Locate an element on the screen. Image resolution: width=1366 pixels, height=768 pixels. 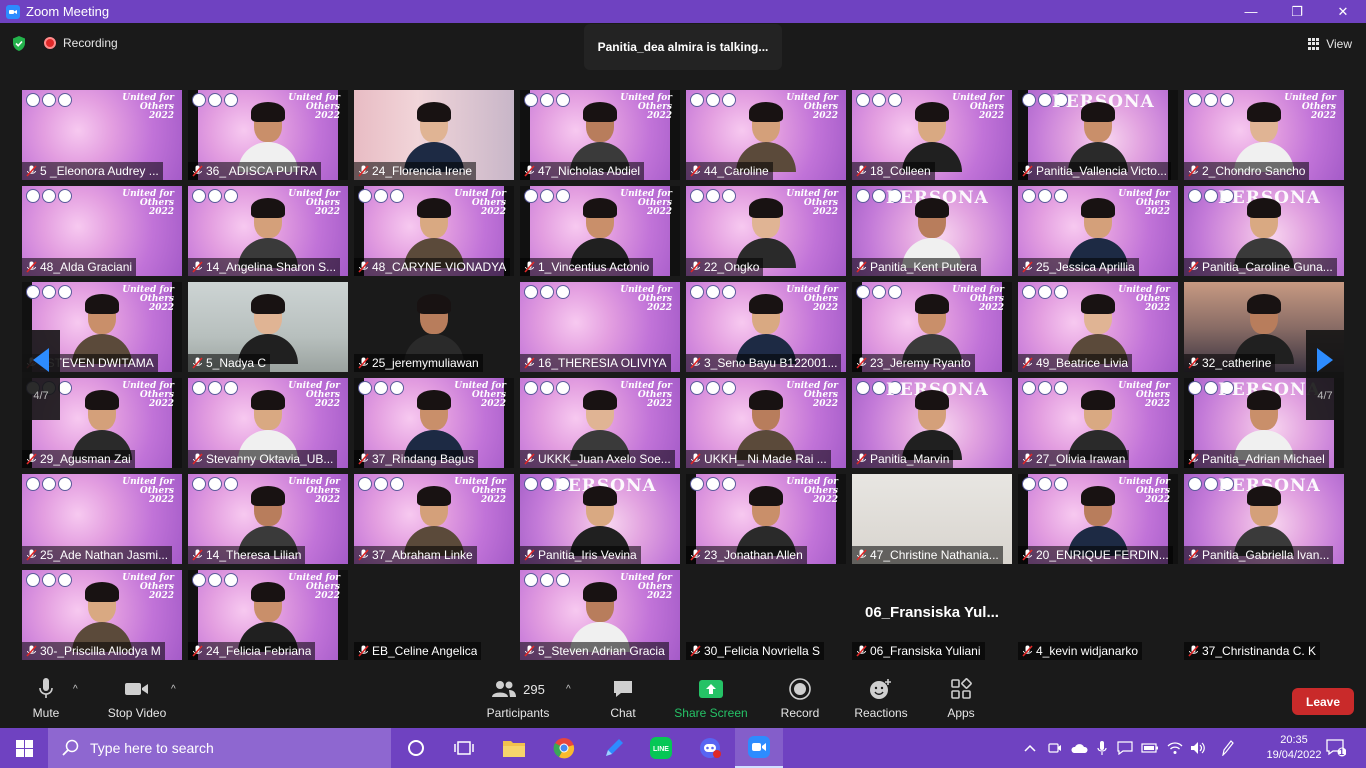
view-button: View is located at coordinates (1330, 44).